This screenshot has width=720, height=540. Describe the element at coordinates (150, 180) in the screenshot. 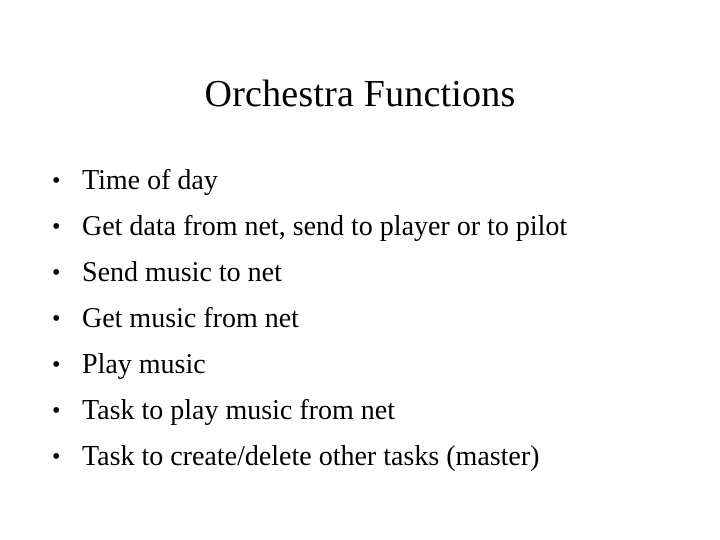

I see `list-item-label: Time of day` at that location.